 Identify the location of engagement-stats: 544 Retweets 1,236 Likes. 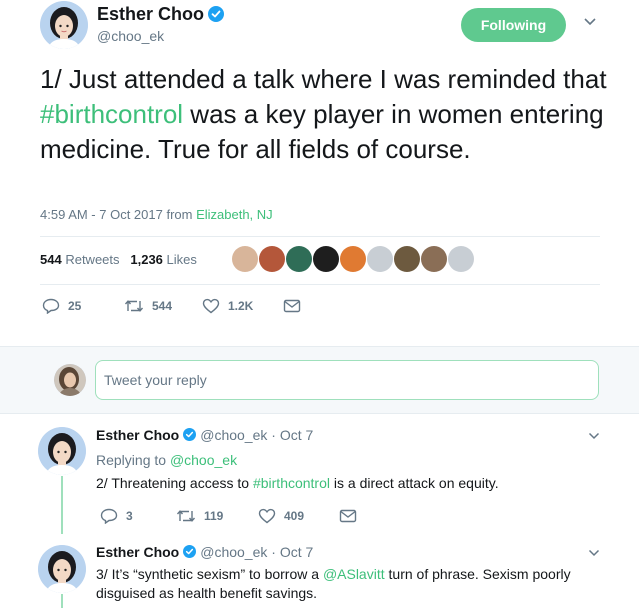
(118, 259).